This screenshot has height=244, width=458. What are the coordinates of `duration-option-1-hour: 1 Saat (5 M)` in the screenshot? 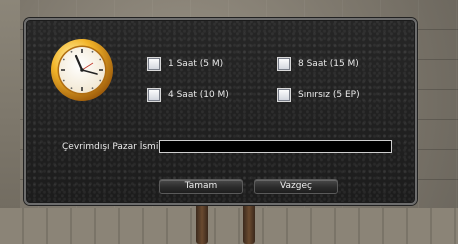 It's located at (185, 64).